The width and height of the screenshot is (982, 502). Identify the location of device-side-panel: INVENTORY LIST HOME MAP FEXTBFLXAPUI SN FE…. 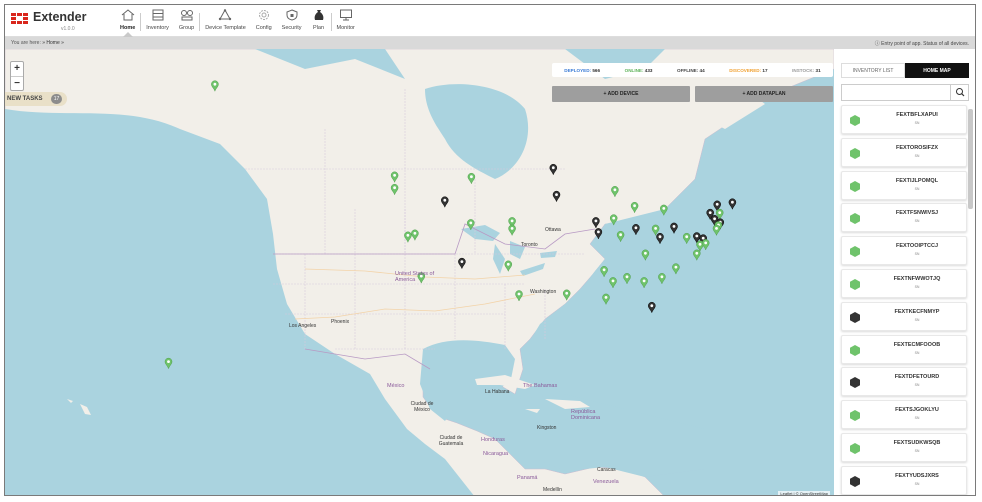
(904, 272).